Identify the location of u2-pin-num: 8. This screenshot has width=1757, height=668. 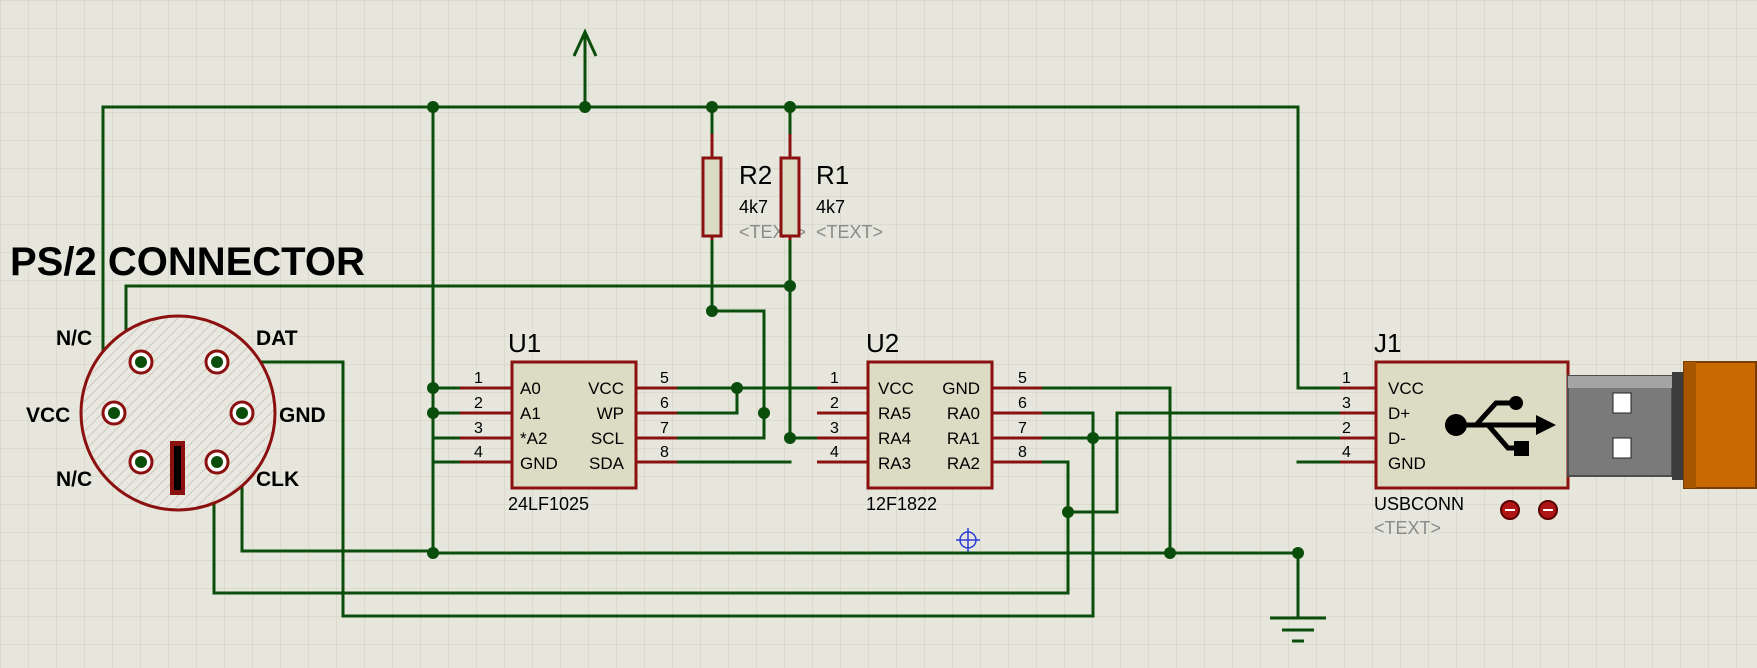
(1022, 452).